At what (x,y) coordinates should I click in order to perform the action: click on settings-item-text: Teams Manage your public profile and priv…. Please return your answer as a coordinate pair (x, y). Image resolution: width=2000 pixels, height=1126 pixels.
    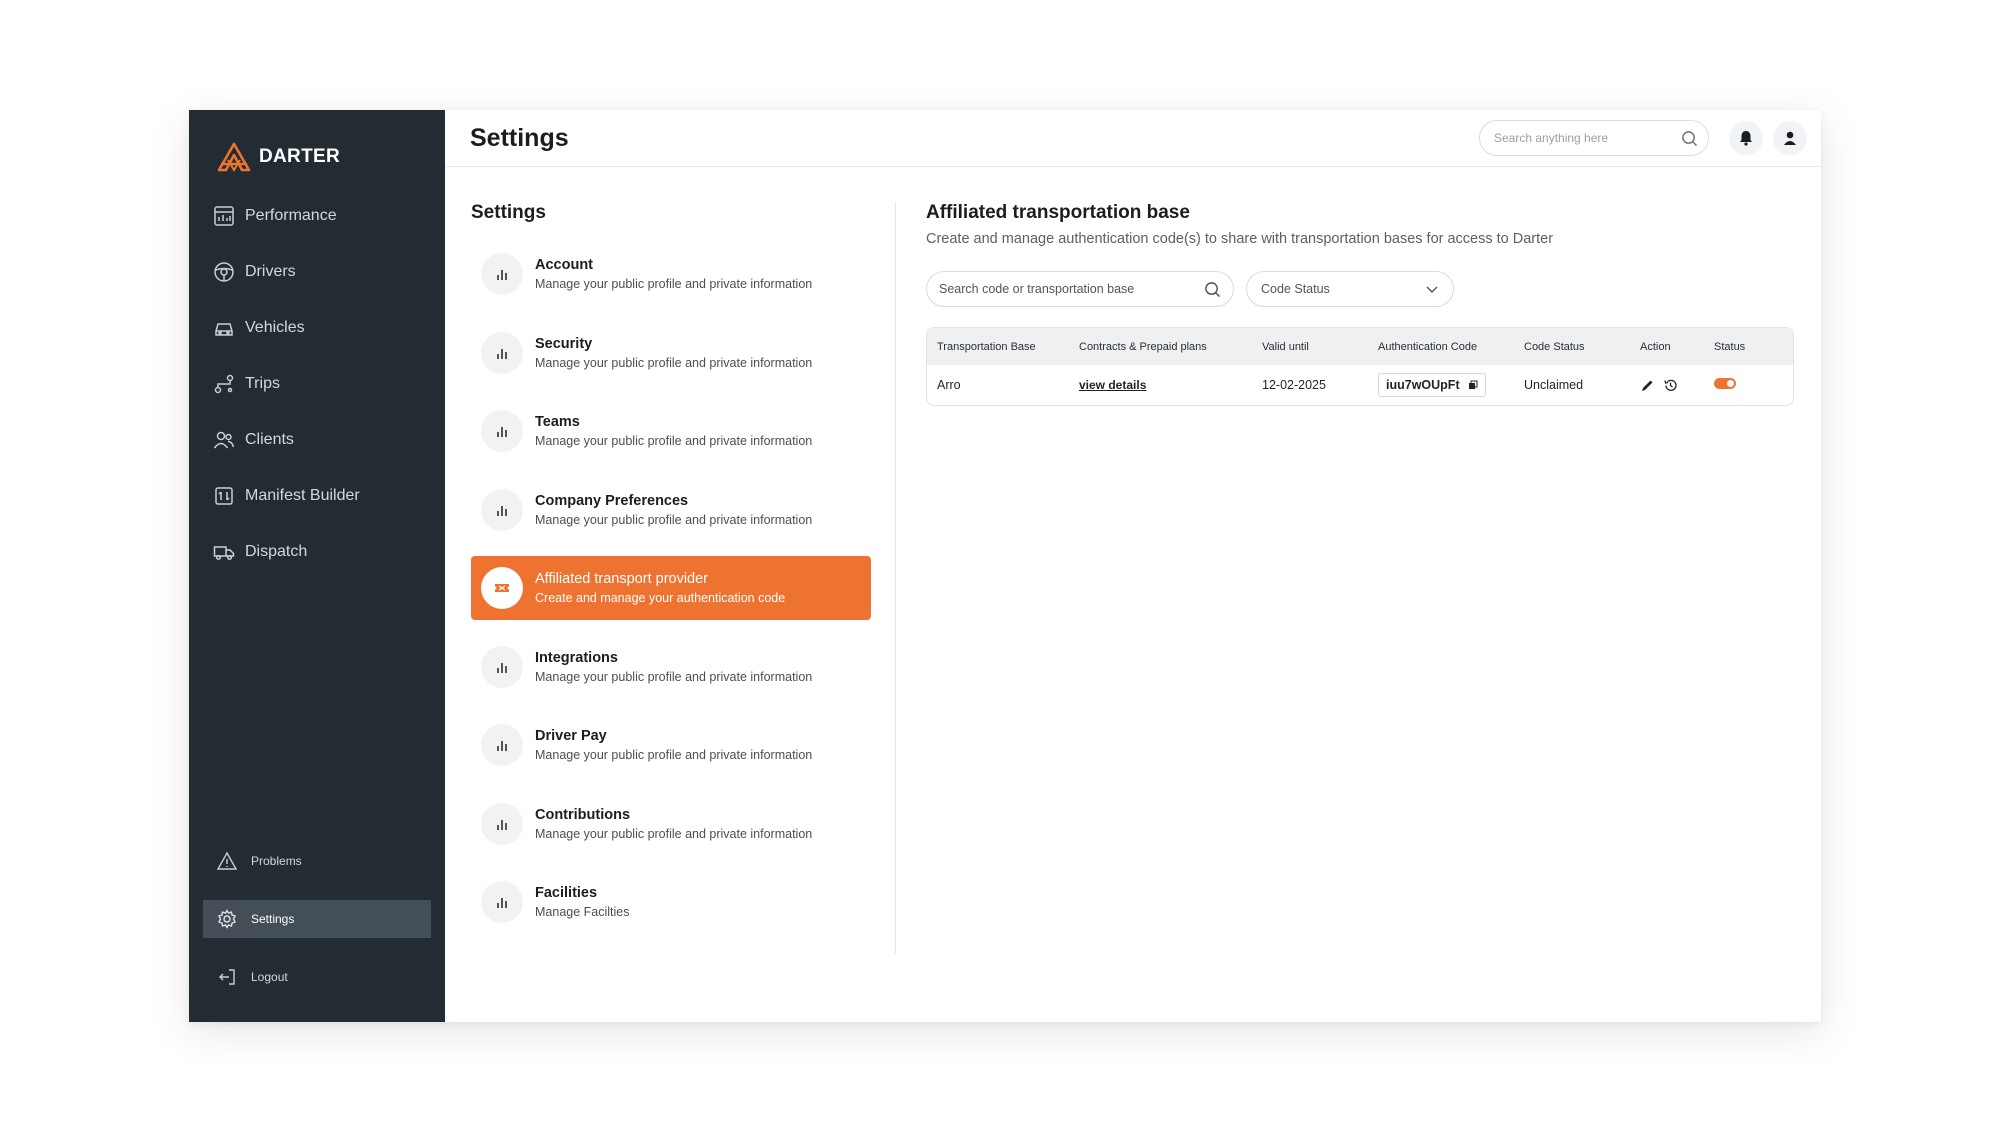
    Looking at the image, I should click on (673, 431).